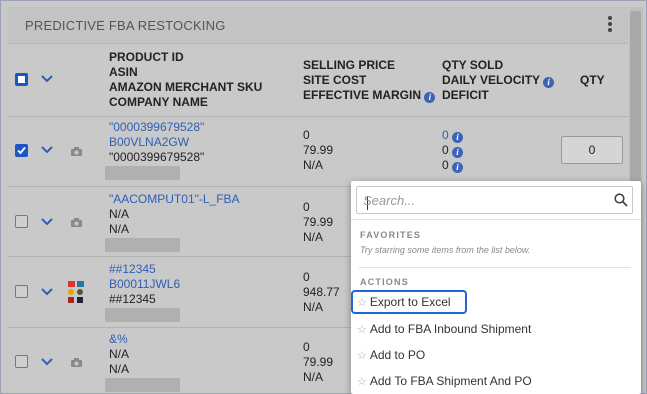 This screenshot has height=394, width=647. What do you see at coordinates (621, 200) in the screenshot?
I see `search-icon` at bounding box center [621, 200].